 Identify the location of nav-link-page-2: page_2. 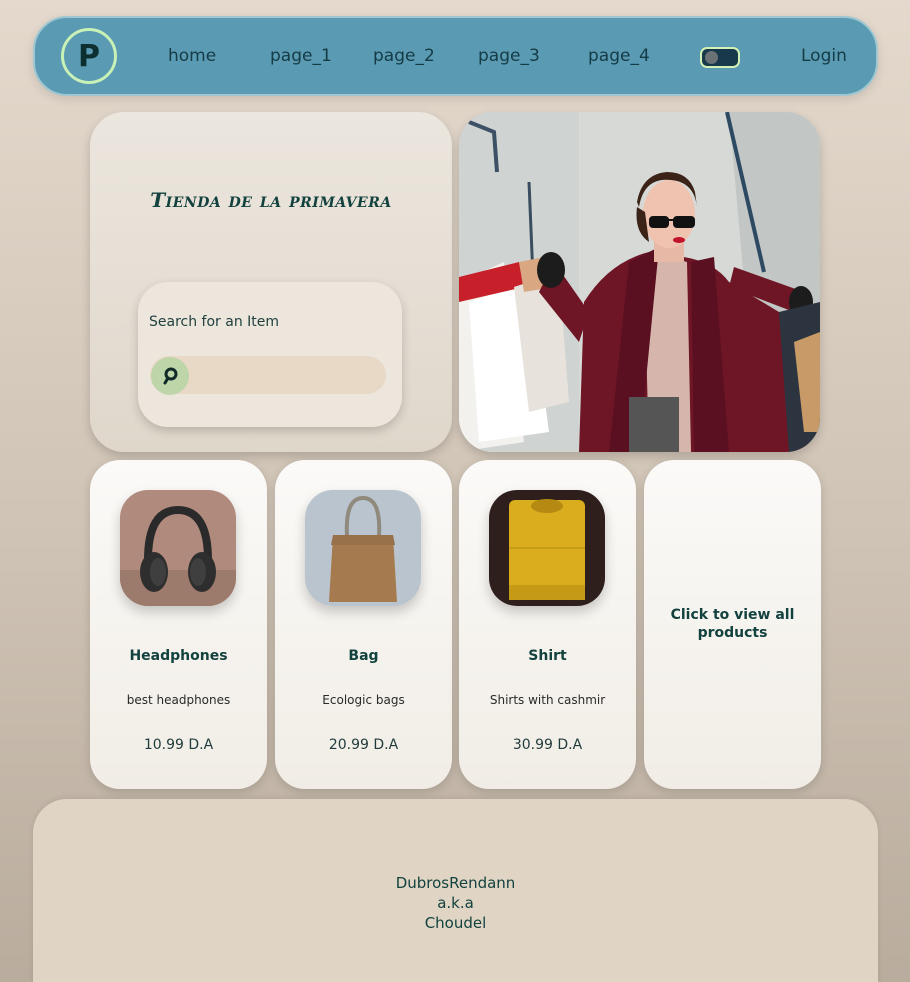
(404, 56).